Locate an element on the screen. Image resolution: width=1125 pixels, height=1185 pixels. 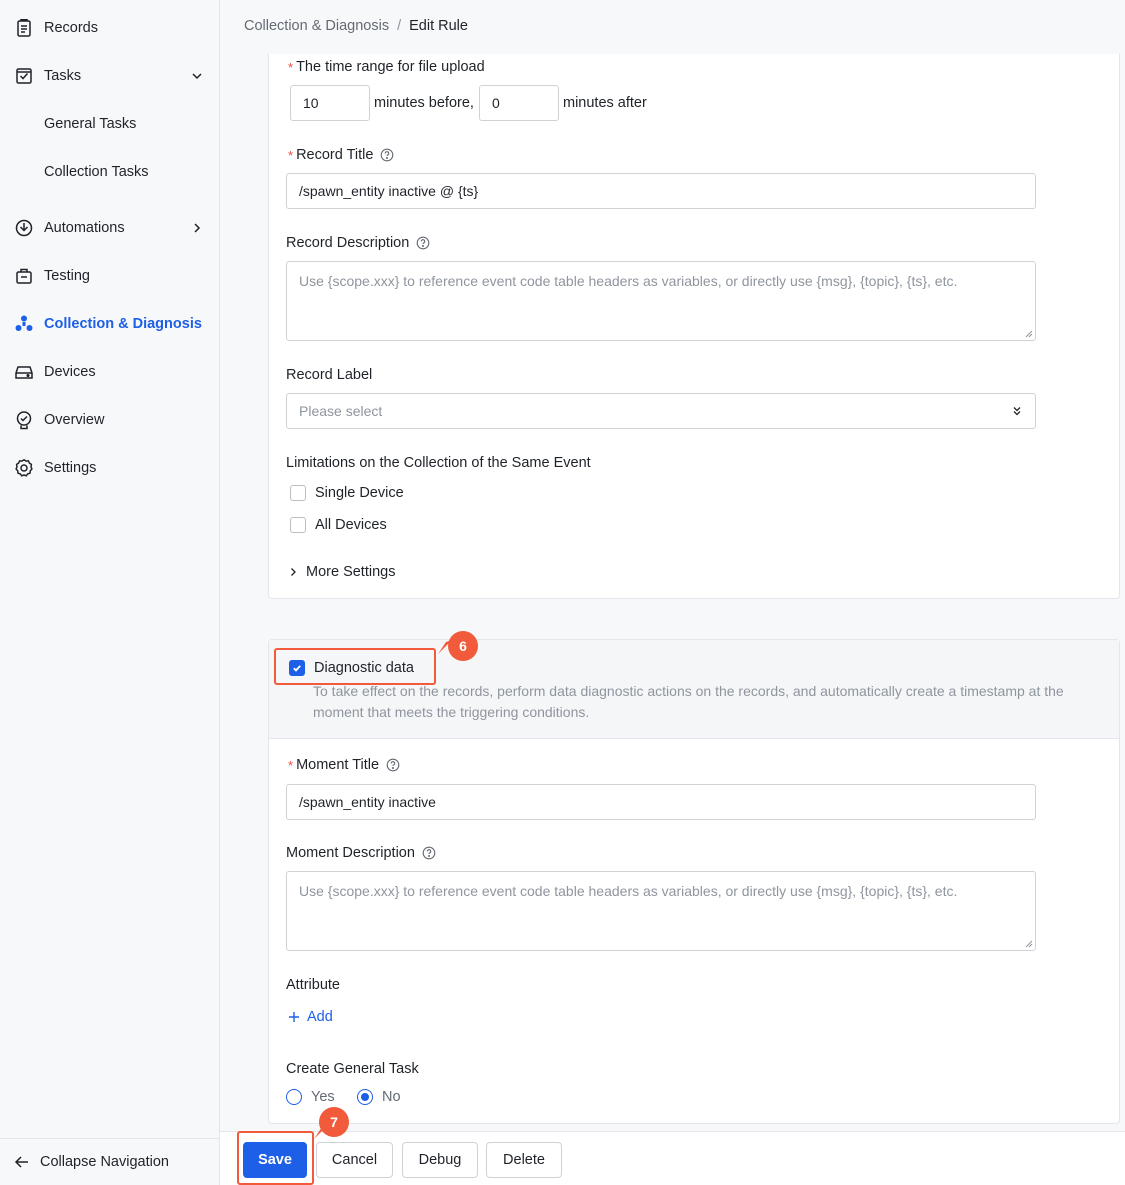
sidebar-item-settings: Settings is located at coordinates (109, 468).